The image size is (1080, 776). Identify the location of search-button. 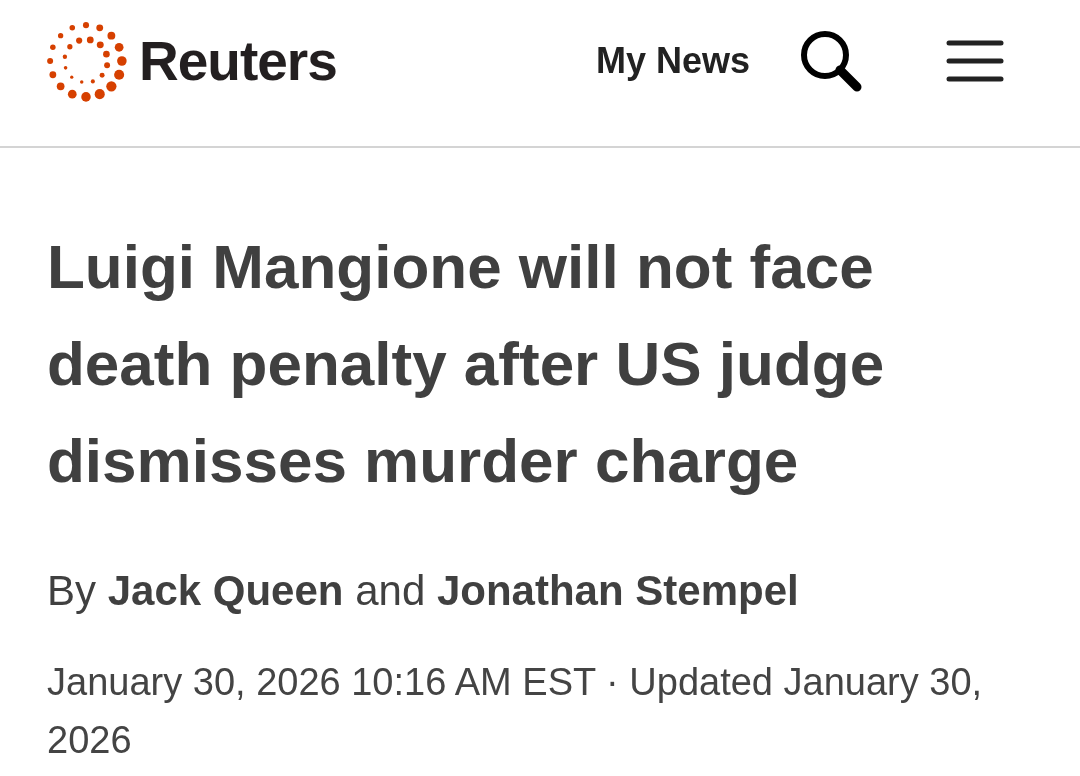
(831, 61).